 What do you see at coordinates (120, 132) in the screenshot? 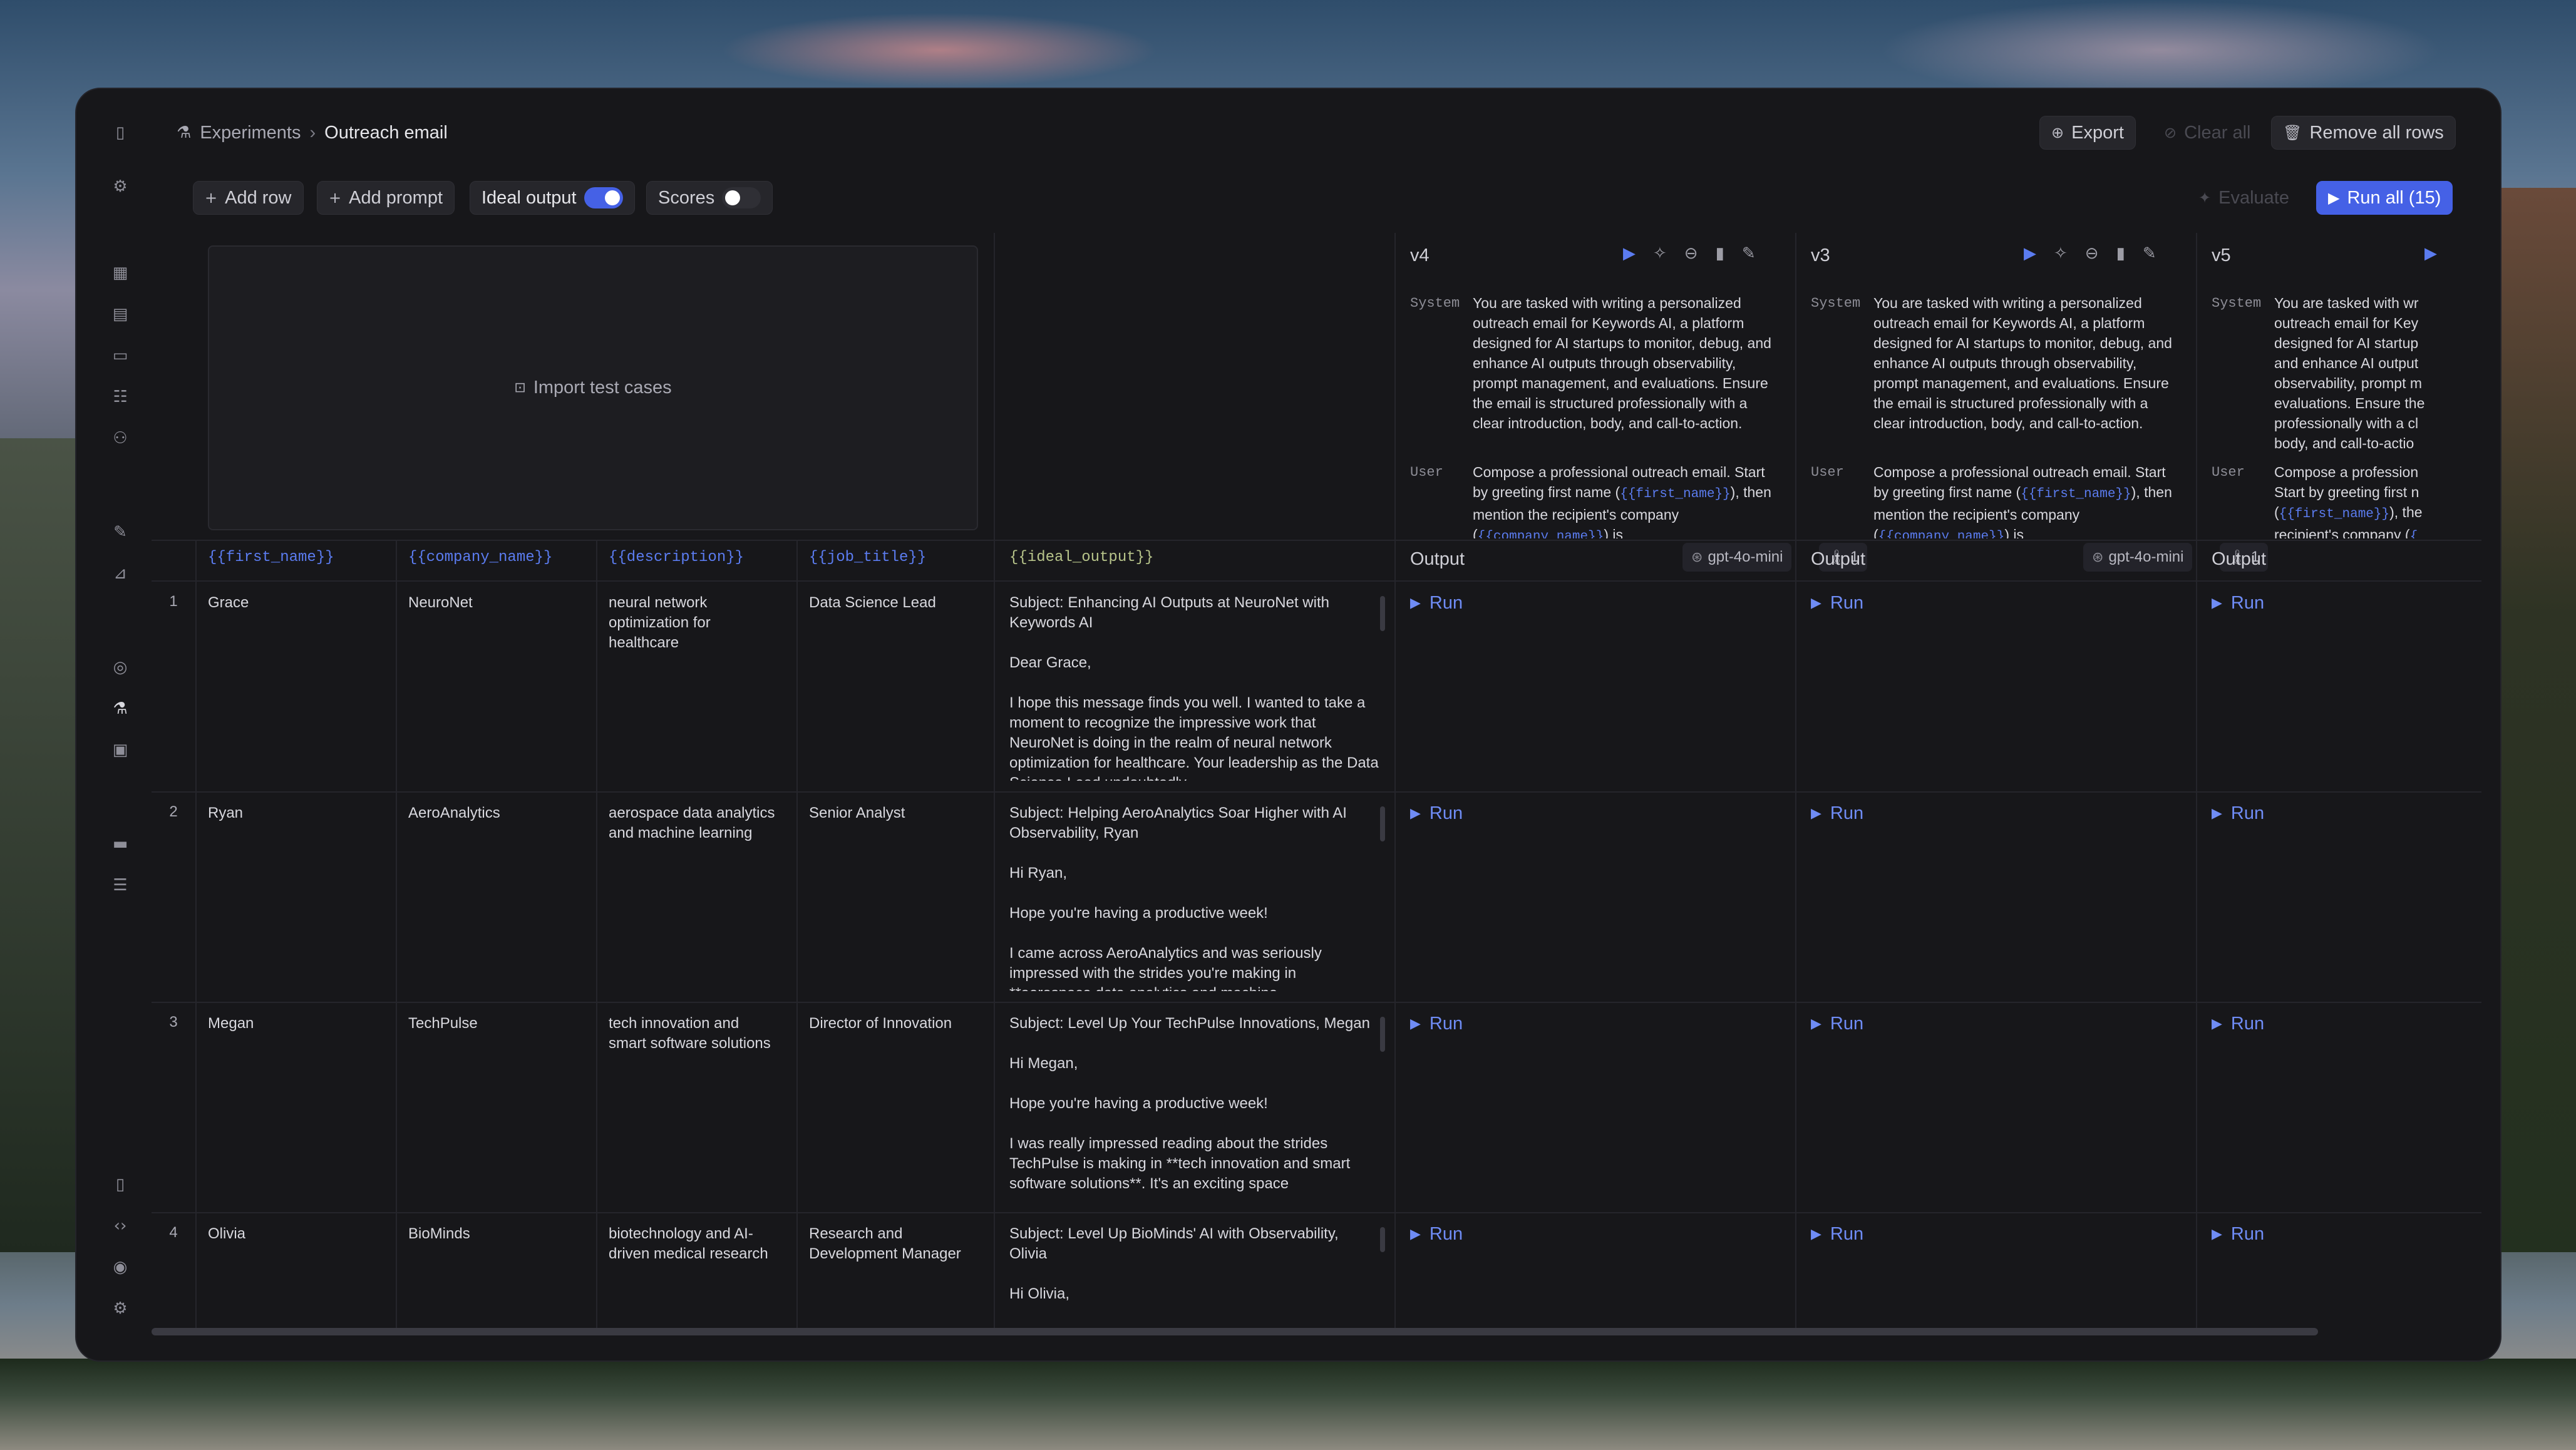
I see `sidebar-toggle-icon: ▯` at bounding box center [120, 132].